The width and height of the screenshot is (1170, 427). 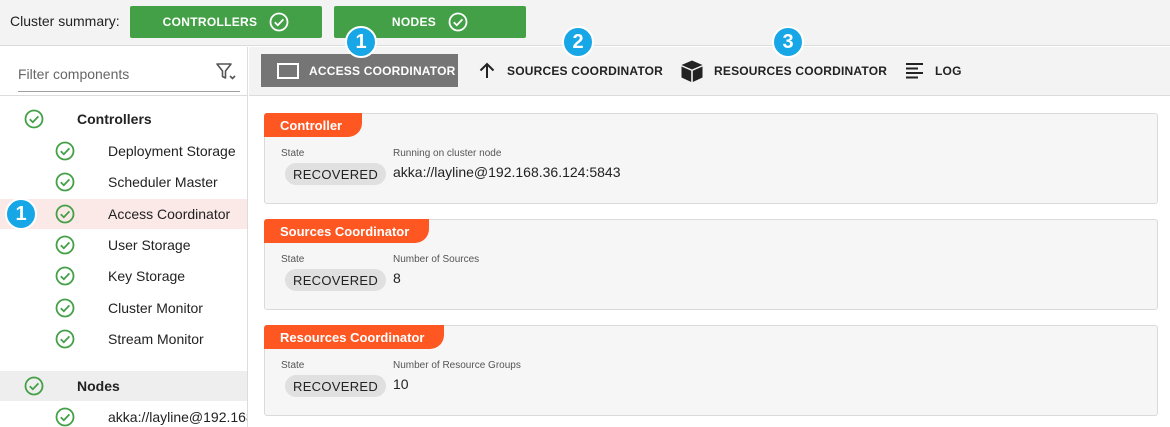 I want to click on filter-components-field, so click(x=129, y=74).